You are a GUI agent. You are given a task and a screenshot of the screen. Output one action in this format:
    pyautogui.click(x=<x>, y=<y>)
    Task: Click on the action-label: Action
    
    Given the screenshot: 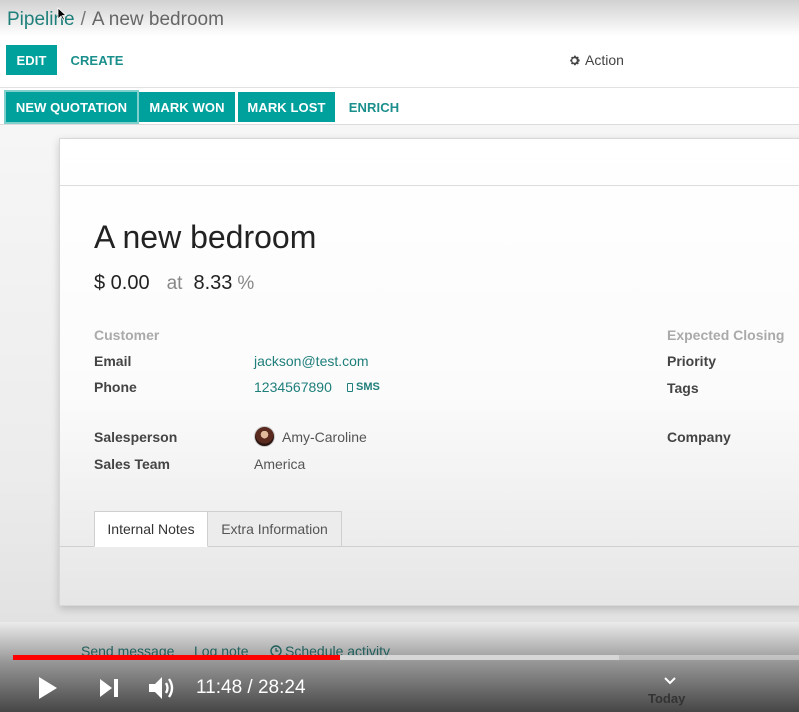 What is the action you would take?
    pyautogui.click(x=604, y=60)
    